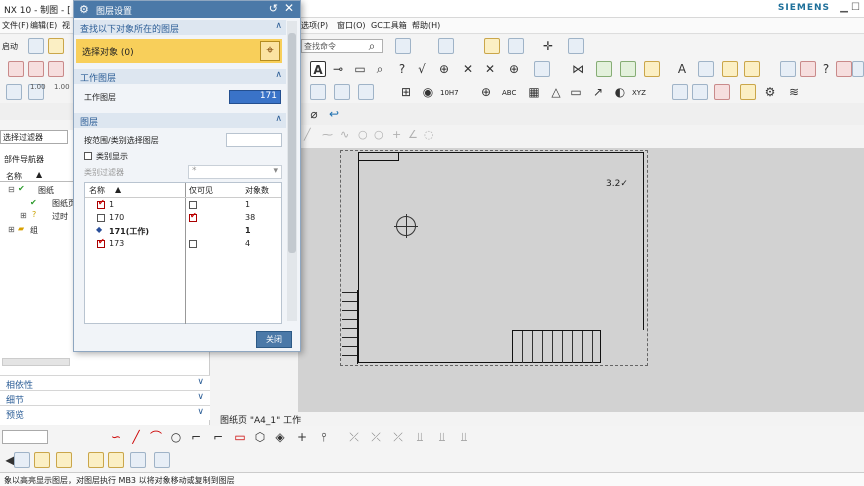 The height and width of the screenshot is (486, 864). Describe the element at coordinates (138, 460) in the screenshot. I see `mate-icon` at that location.